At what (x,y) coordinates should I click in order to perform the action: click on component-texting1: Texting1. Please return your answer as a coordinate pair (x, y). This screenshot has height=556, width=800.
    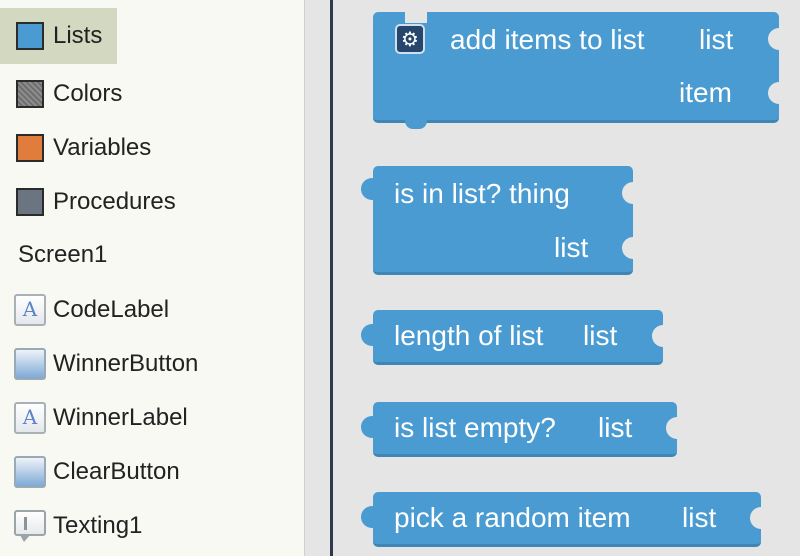
    Looking at the image, I should click on (71, 526).